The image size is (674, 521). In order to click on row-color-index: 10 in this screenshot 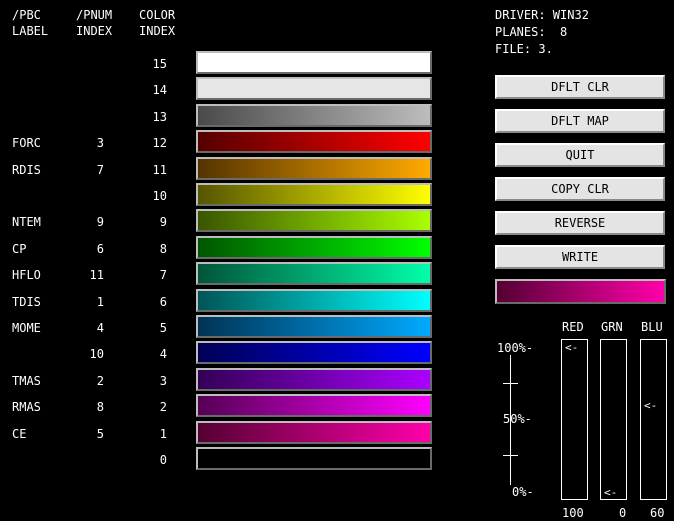, I will do `click(159, 196)`.